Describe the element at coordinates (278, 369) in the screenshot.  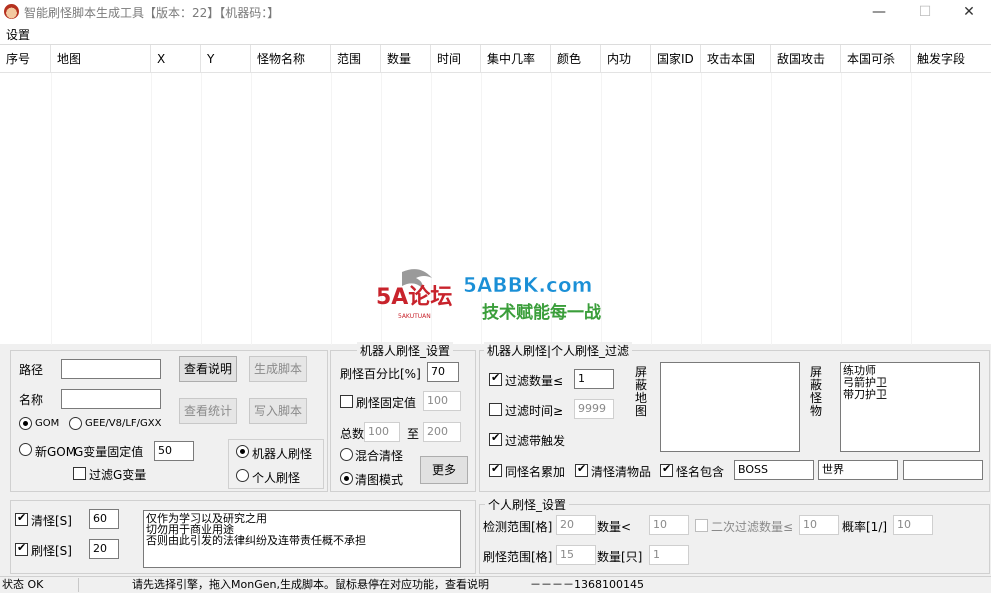
I see `generate-script-button: 生成脚本` at that location.